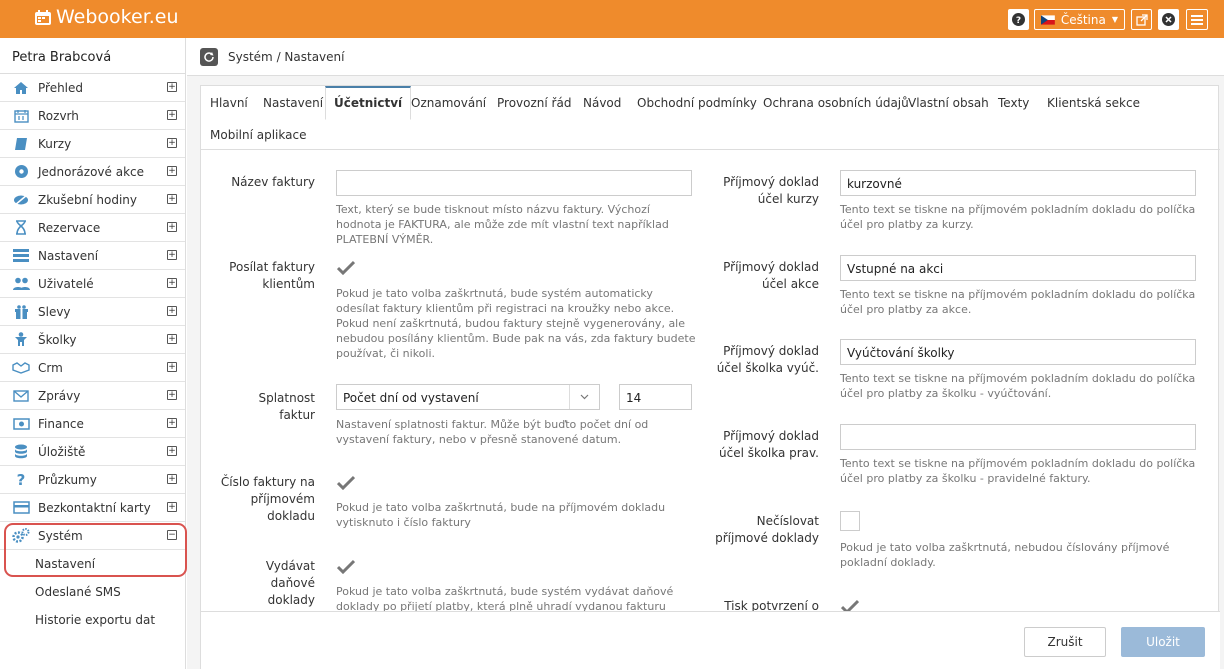  I want to click on czech-flag-icon, so click(1048, 19).